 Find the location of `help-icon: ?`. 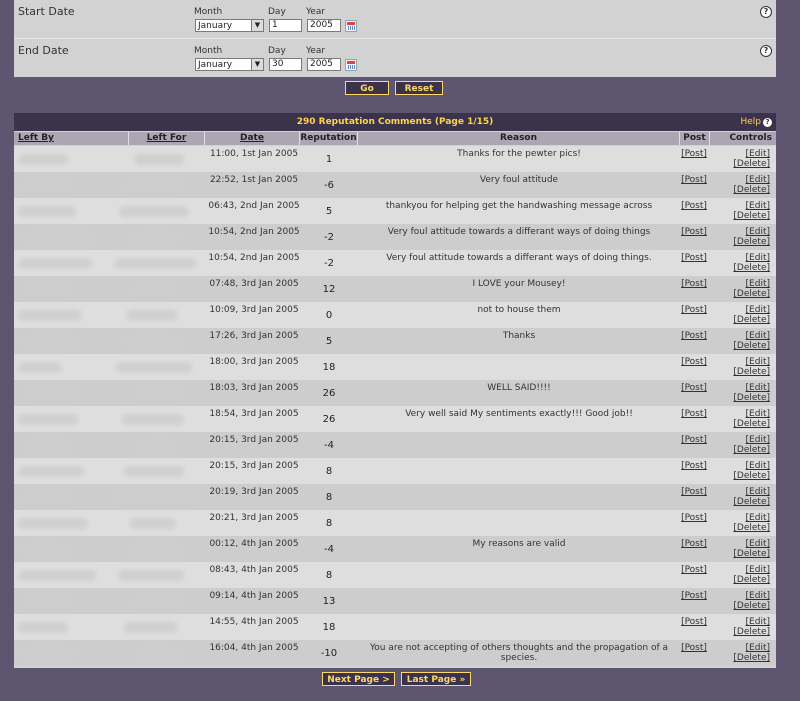

help-icon: ? is located at coordinates (766, 12).